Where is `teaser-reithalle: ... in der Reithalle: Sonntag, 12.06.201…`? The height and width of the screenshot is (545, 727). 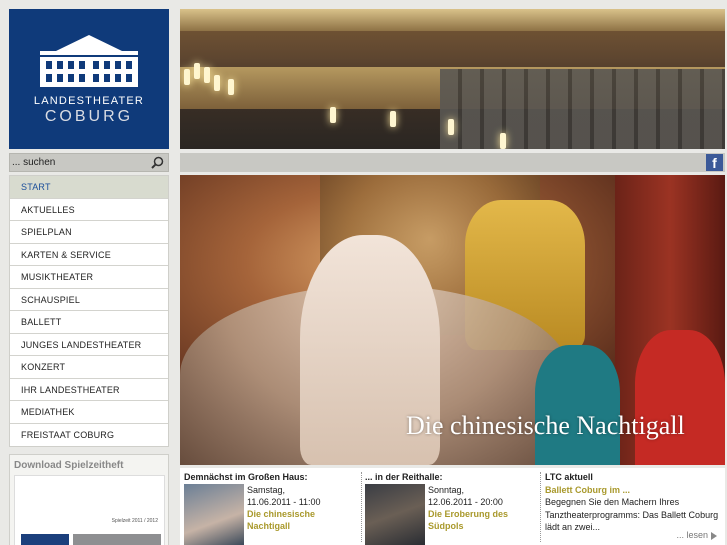 teaser-reithalle: ... in der Reithalle: Sonntag, 12.06.201… is located at coordinates (451, 506).